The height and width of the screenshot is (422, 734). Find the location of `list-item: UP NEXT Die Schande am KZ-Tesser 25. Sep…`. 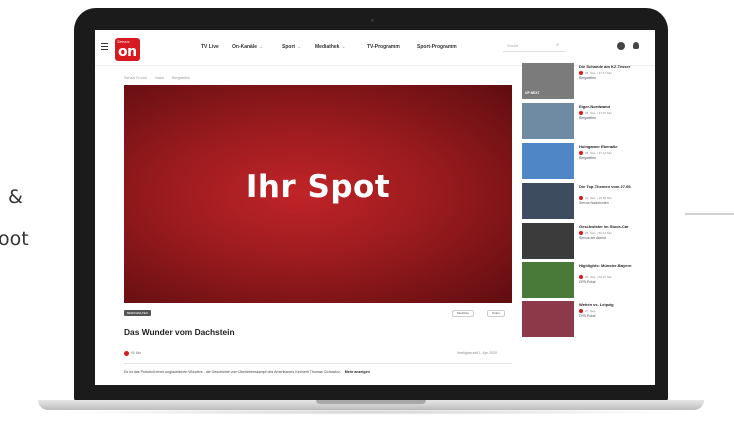

list-item: UP NEXT Die Schande am KZ-Tesser 25. Sep… is located at coordinates (587, 81).